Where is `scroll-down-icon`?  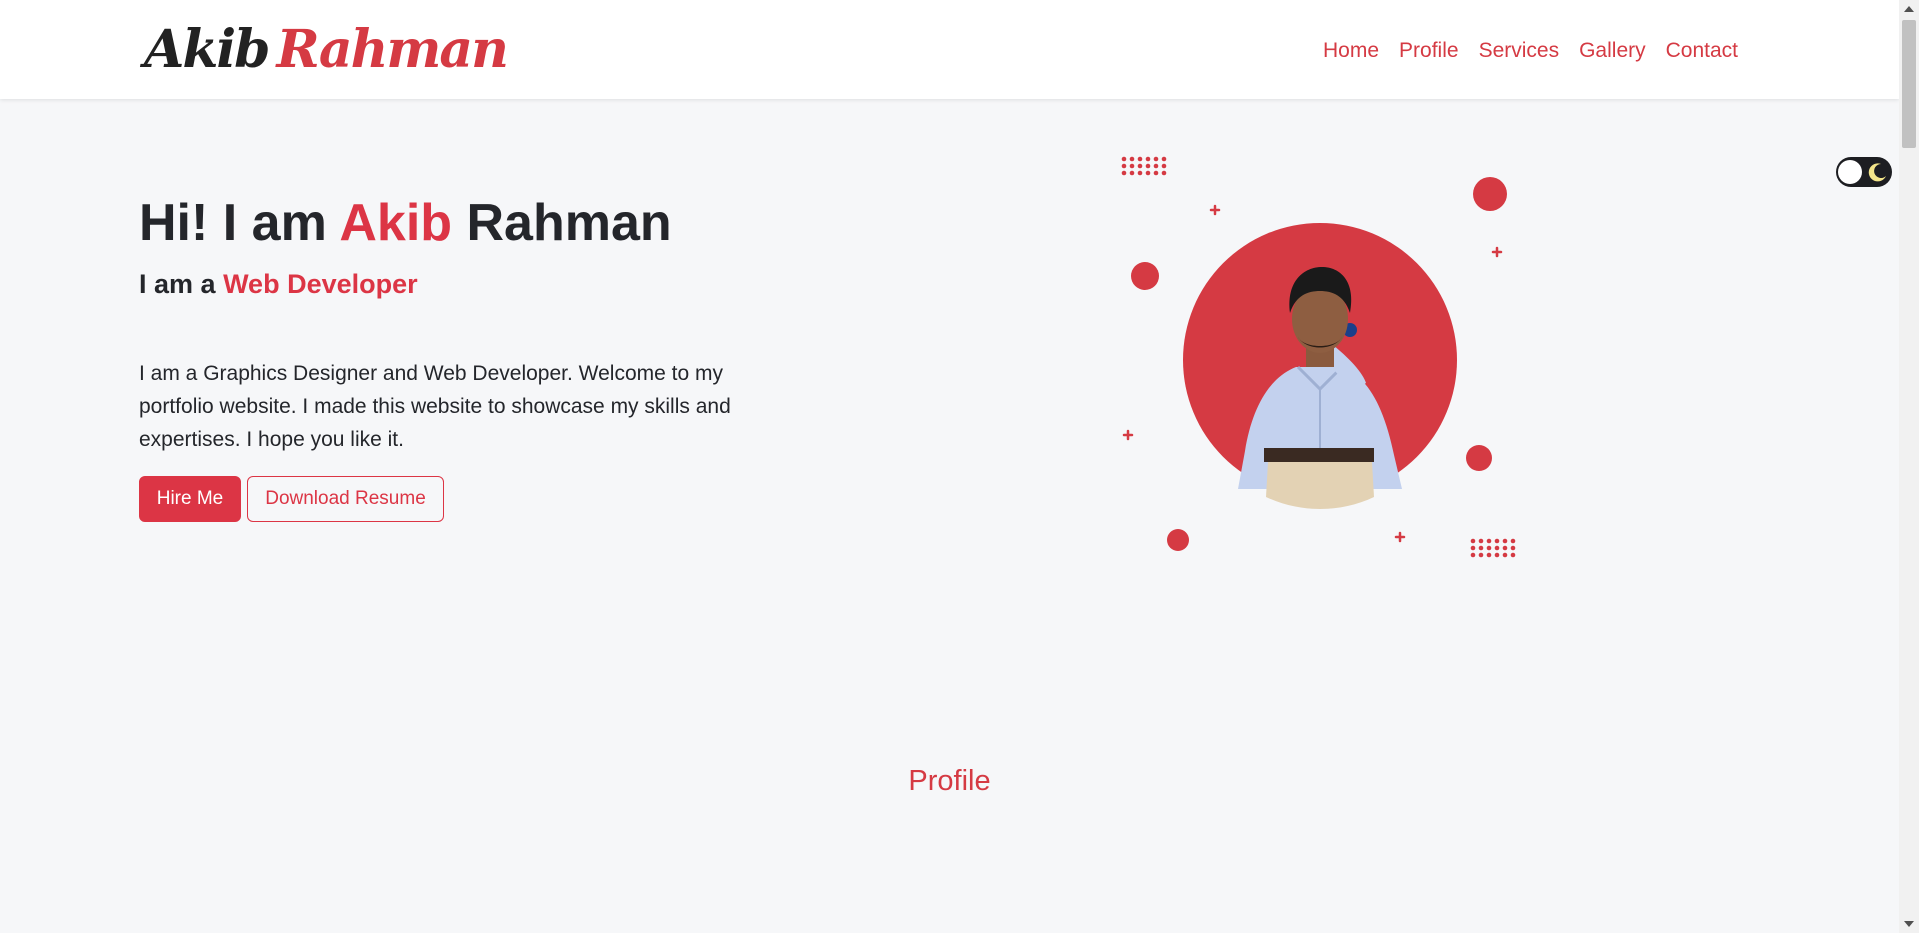 scroll-down-icon is located at coordinates (1909, 924).